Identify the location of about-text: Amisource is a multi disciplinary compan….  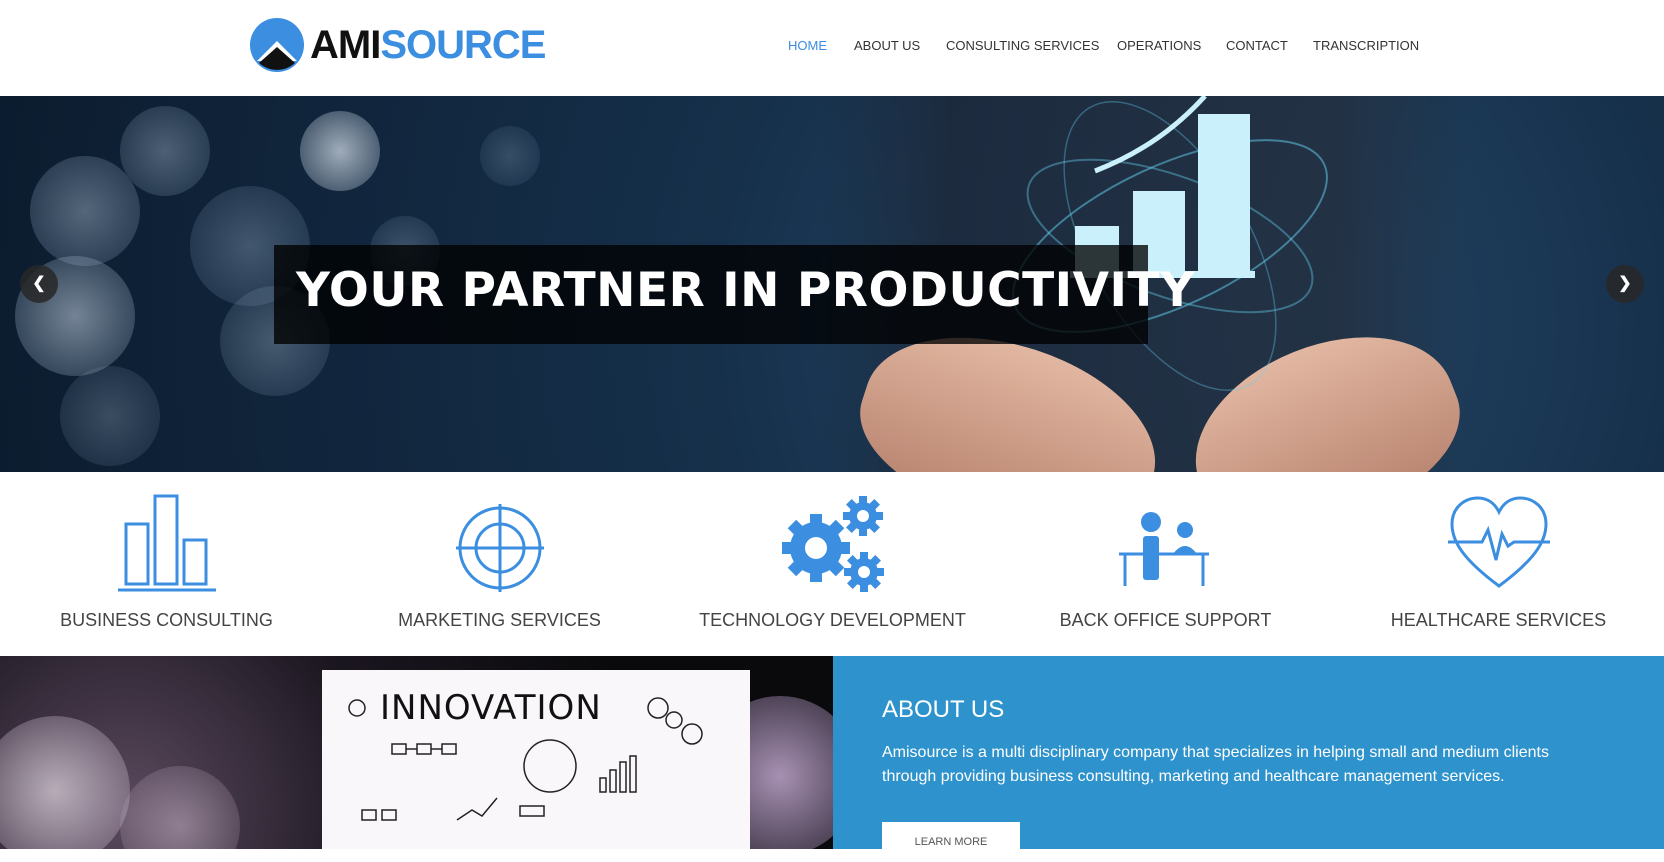
(1215, 764).